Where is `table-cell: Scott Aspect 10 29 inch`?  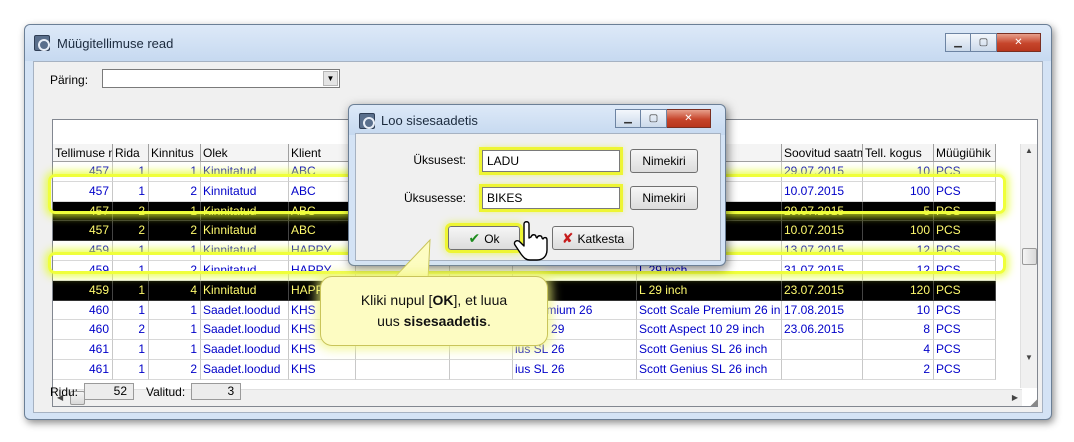
table-cell: Scott Aspect 10 29 inch is located at coordinates (709, 330).